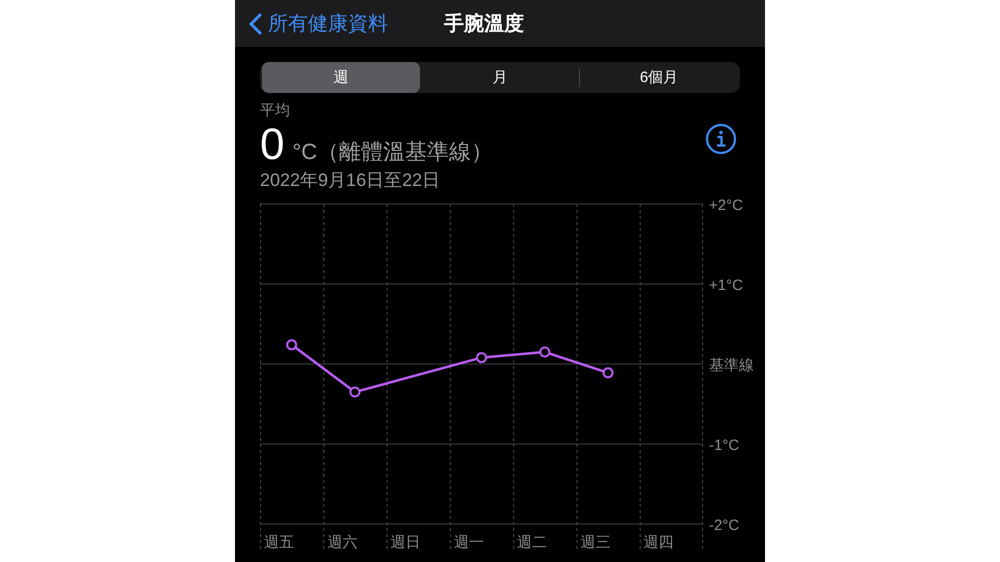 This screenshot has width=1000, height=562. I want to click on segment-tab: 月, so click(500, 77).